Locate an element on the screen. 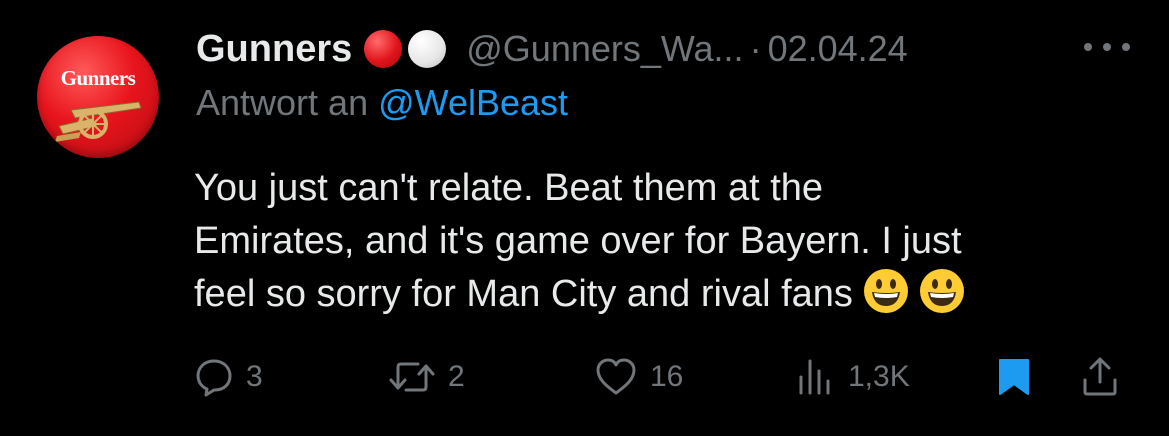 The width and height of the screenshot is (1169, 436). share-icon is located at coordinates (1100, 376).